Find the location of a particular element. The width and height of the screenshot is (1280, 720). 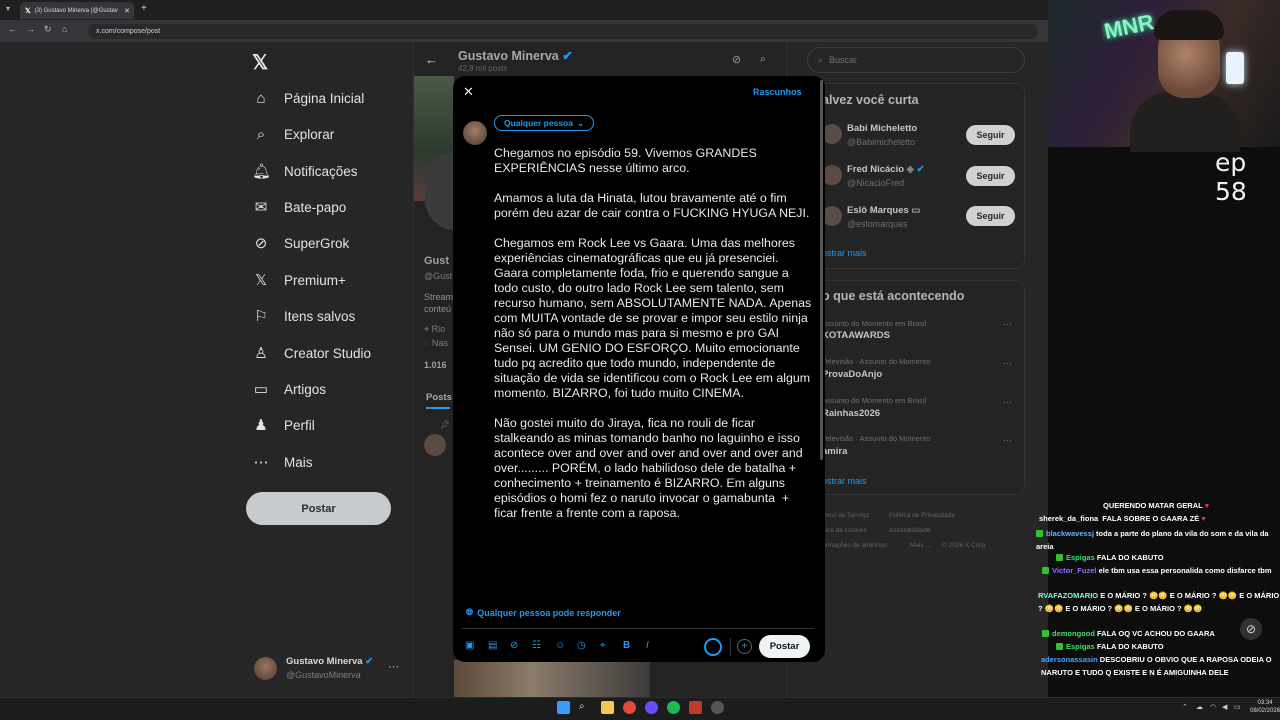

trend-name: KOTAAWARDS is located at coordinates (856, 335).